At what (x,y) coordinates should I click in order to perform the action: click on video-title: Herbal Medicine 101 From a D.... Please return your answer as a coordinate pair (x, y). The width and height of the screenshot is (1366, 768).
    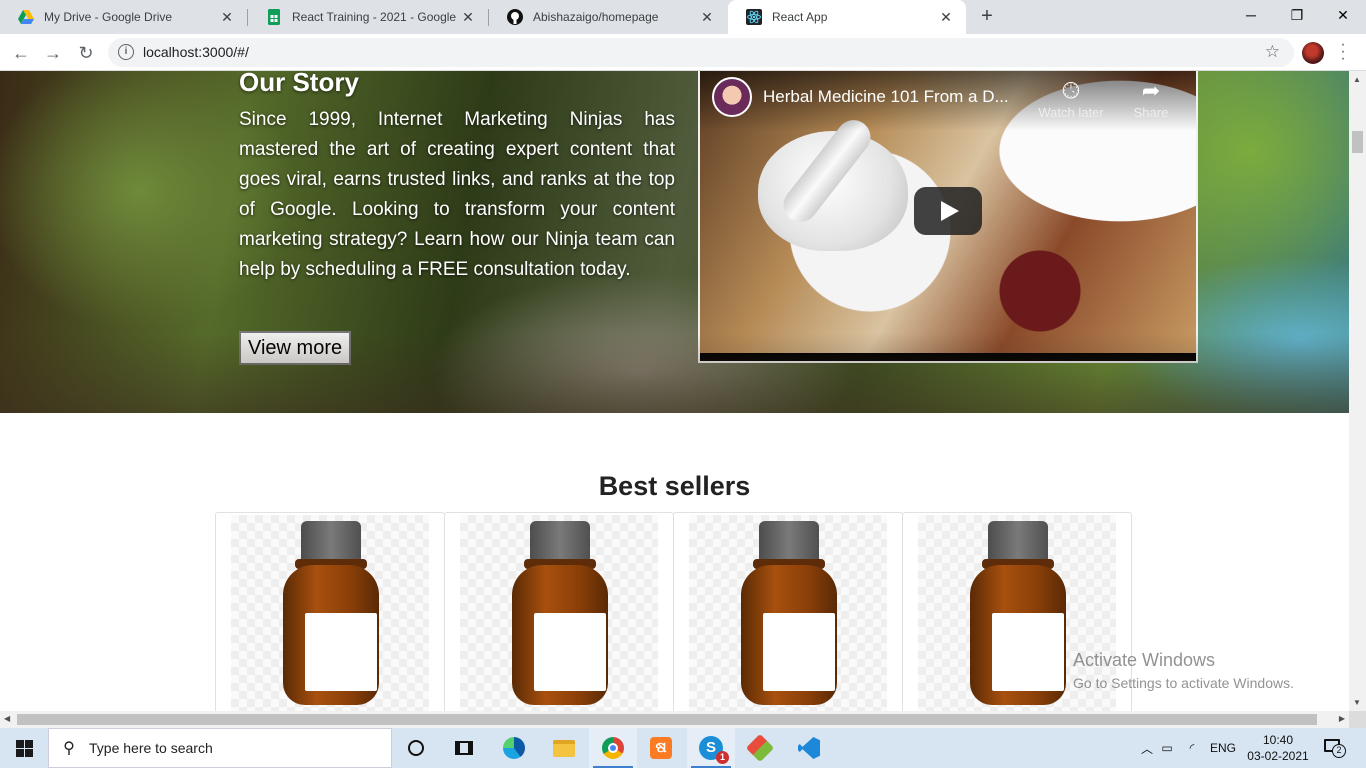
    Looking at the image, I should click on (886, 97).